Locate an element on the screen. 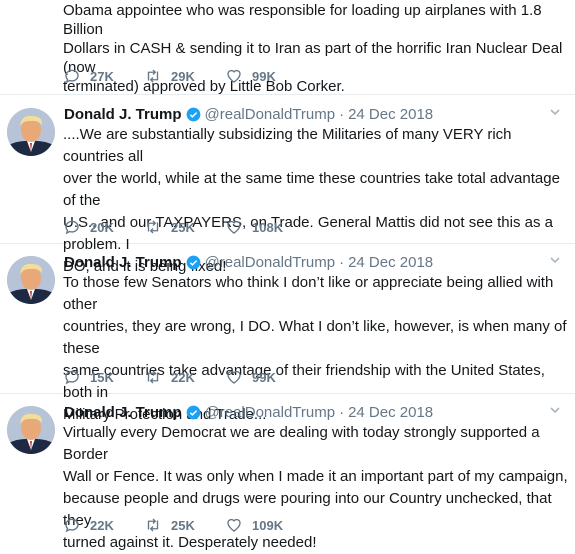 The image size is (575, 554). reply-button: 20K is located at coordinates (103, 227).